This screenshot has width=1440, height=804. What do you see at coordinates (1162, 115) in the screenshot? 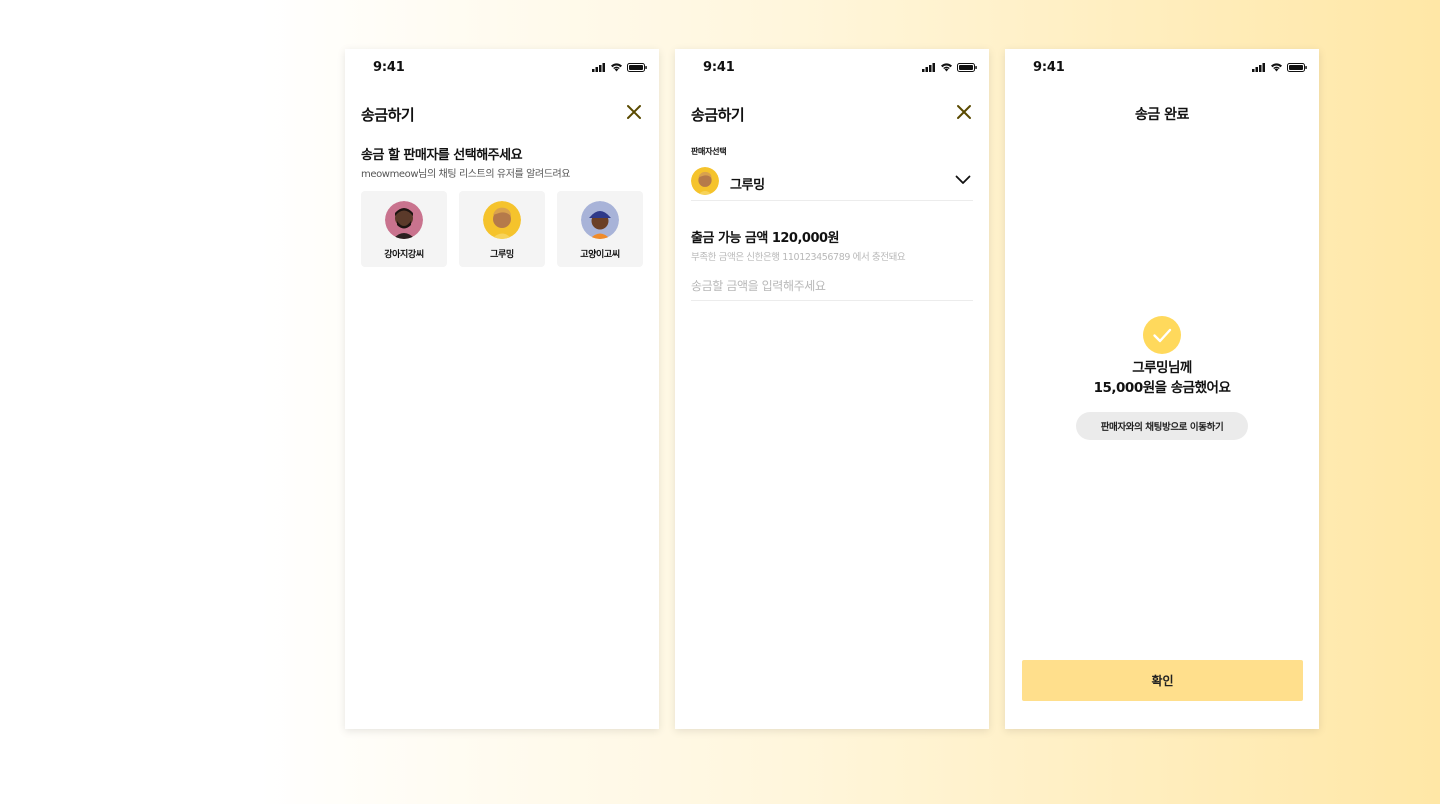
I see `page-title: 송금 완료` at bounding box center [1162, 115].